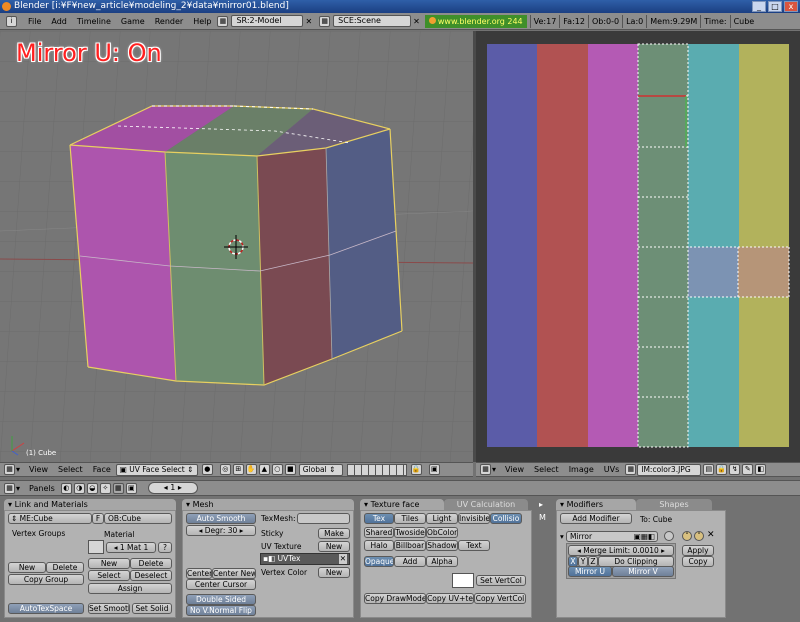 The width and height of the screenshot is (800, 622). I want to click on tf-twoside-button: Twoside, so click(410, 532).